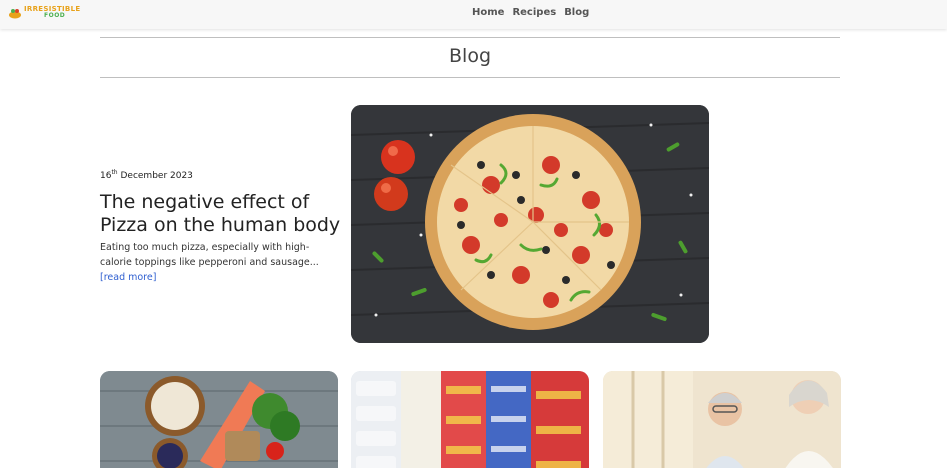 The height and width of the screenshot is (468, 947). I want to click on post-card-packaged-food, so click(470, 419).